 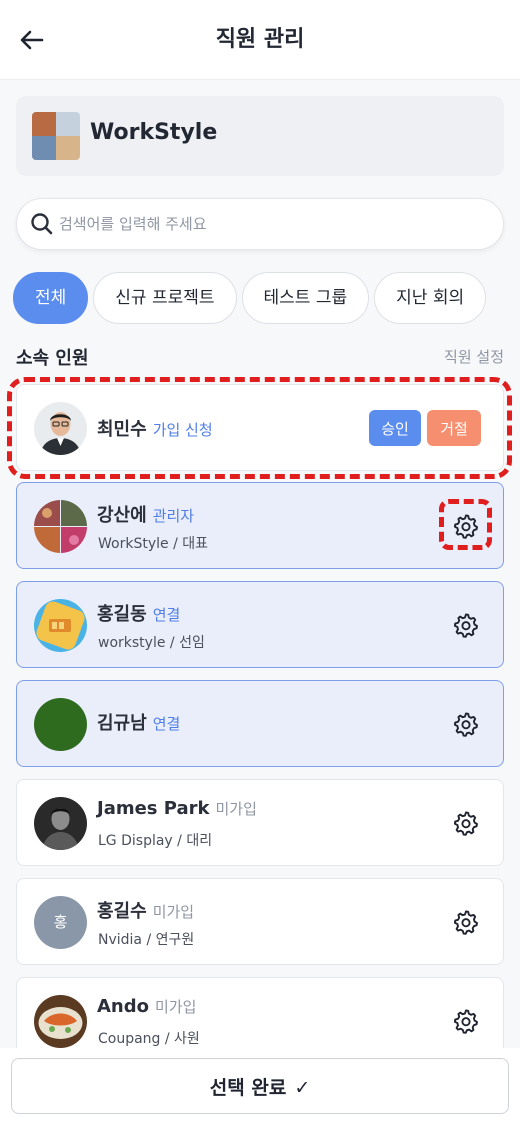 I want to click on workspace-name: WorkStyle, so click(x=154, y=132).